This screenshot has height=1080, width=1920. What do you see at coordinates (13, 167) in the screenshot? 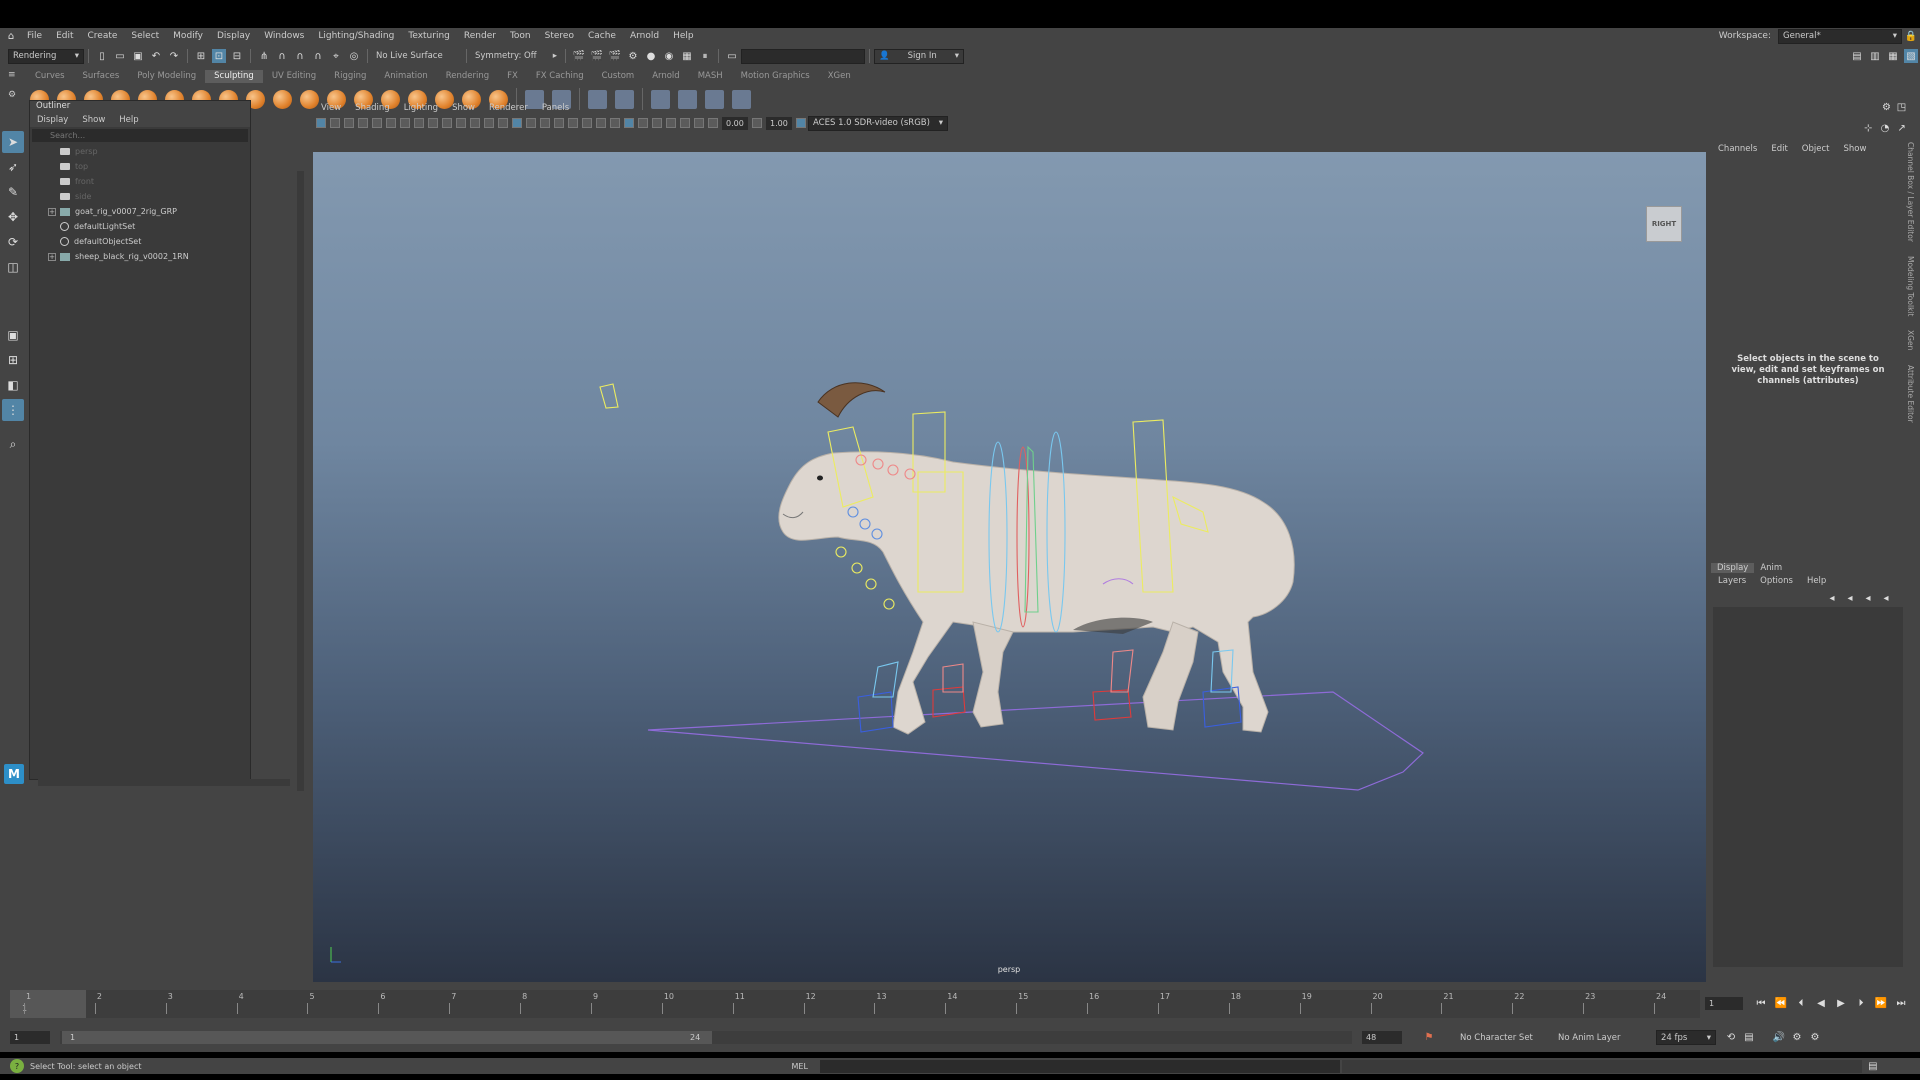
I see `lasso-tool-icon: ➶` at bounding box center [13, 167].